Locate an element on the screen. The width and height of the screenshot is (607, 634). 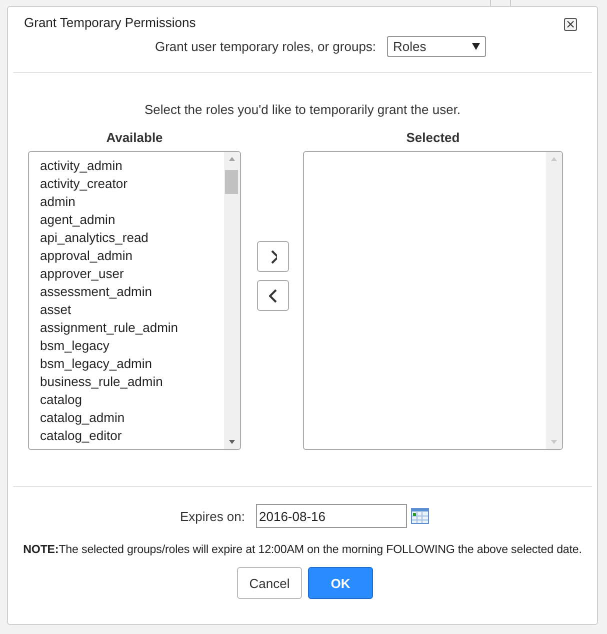
list-heading: Available is located at coordinates (134, 137).